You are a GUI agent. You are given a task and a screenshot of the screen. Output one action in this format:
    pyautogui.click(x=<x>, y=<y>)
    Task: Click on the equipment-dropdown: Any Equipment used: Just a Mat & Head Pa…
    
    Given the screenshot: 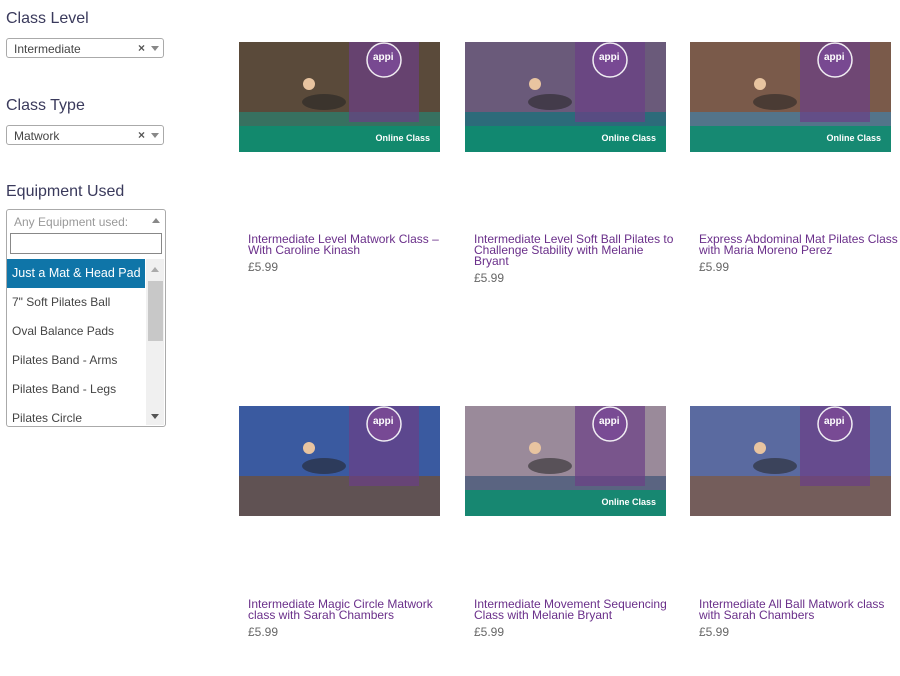 What is the action you would take?
    pyautogui.click(x=86, y=318)
    